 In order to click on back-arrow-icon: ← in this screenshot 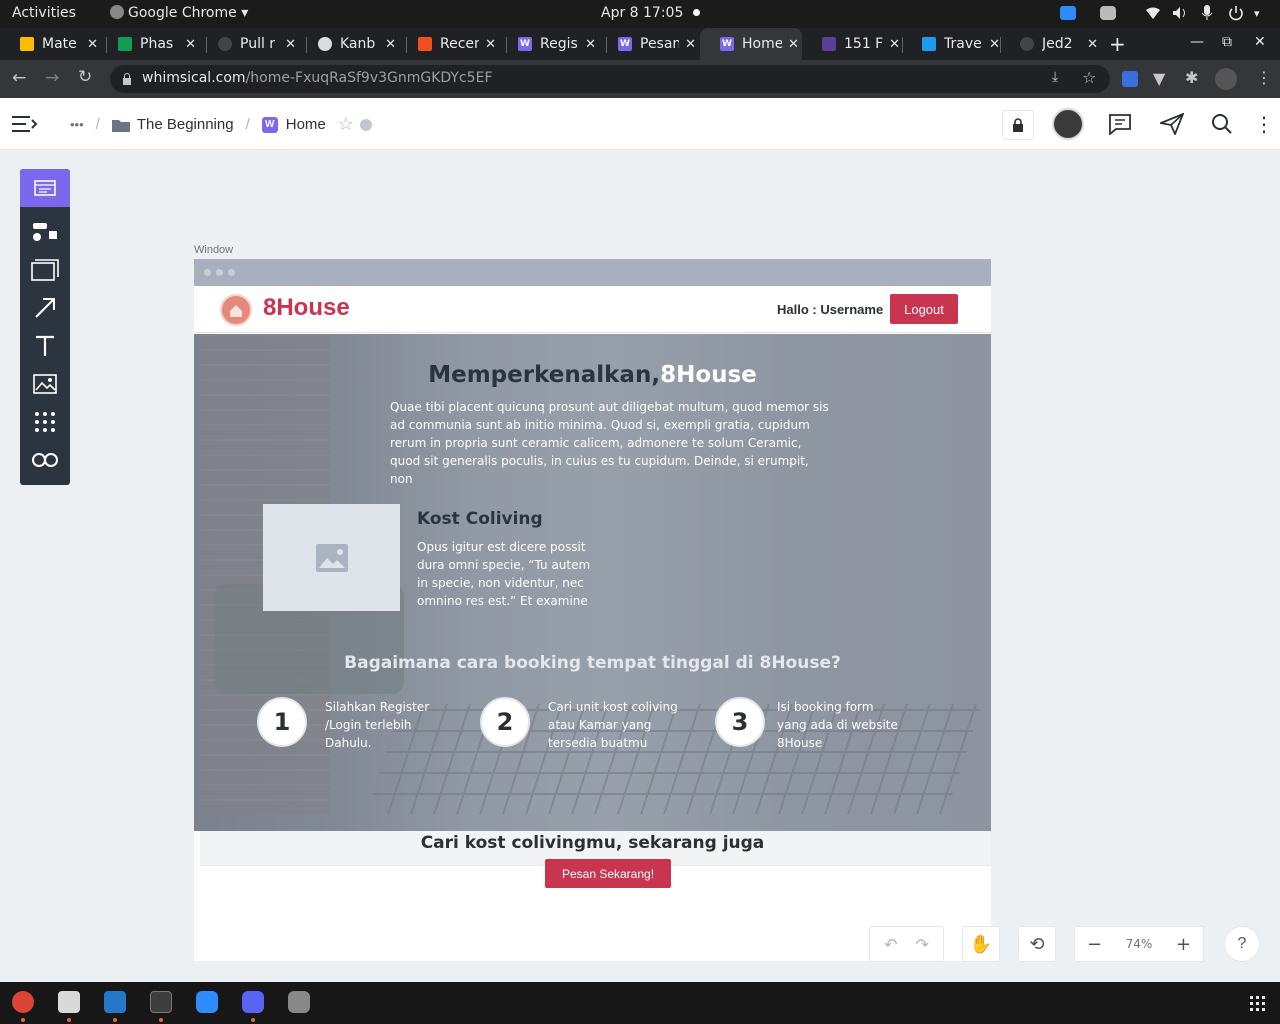, I will do `click(19, 78)`.